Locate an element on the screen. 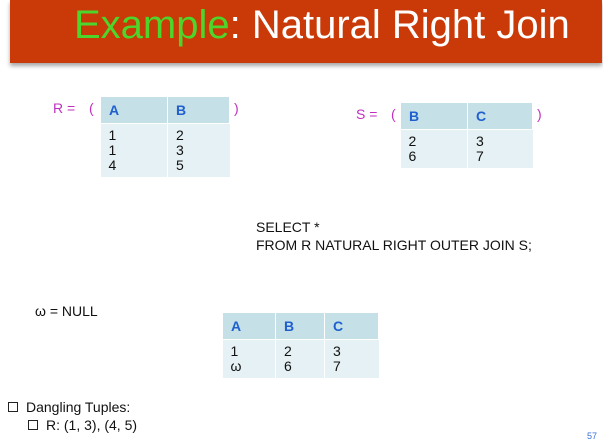  list-item: Dangling Tuples: is located at coordinates (72, 407).